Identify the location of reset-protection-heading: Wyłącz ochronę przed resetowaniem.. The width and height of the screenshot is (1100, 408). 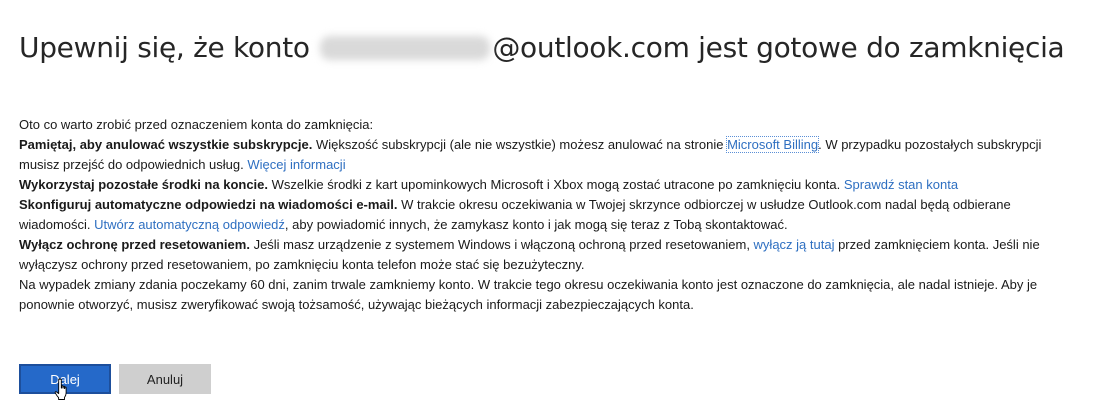
(134, 244).